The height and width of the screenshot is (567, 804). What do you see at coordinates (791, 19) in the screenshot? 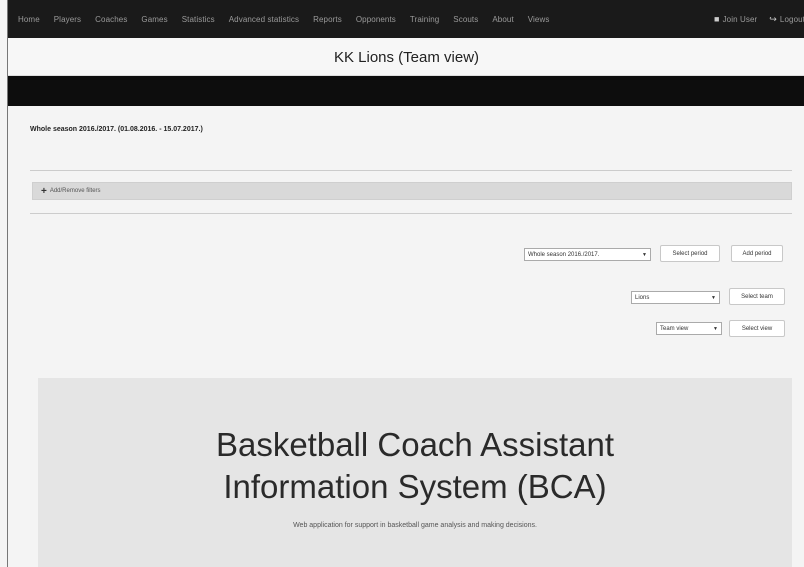
I see `logout-label: Logout` at bounding box center [791, 19].